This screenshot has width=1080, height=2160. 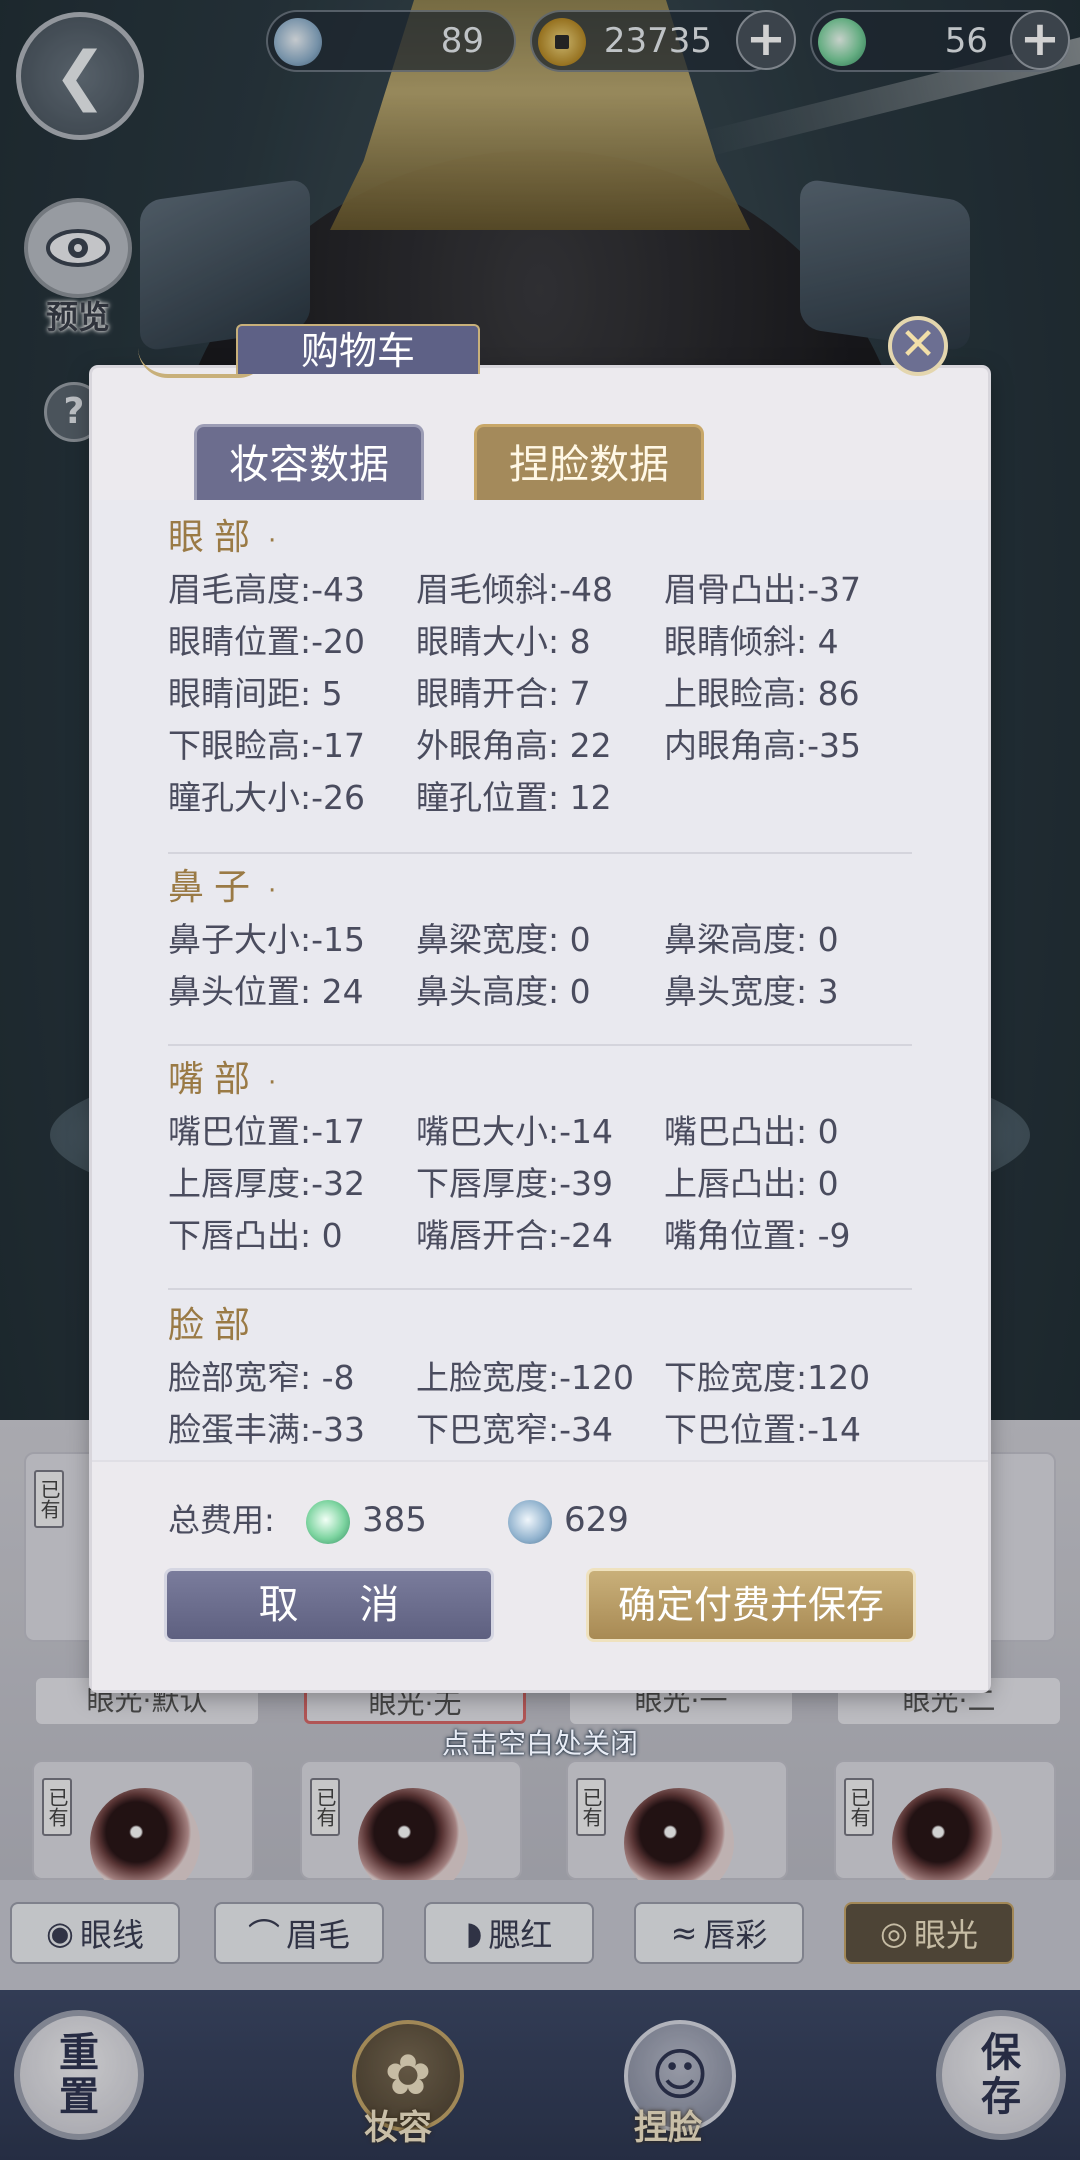 I want to click on section-title-text: 嘴部, so click(x=214, y=1079).